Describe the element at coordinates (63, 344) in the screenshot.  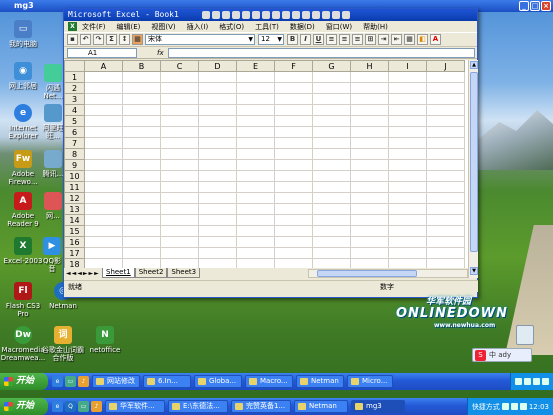
I see `desktop-icon-kingsoft: 词谷歌金山词霸合作版` at that location.